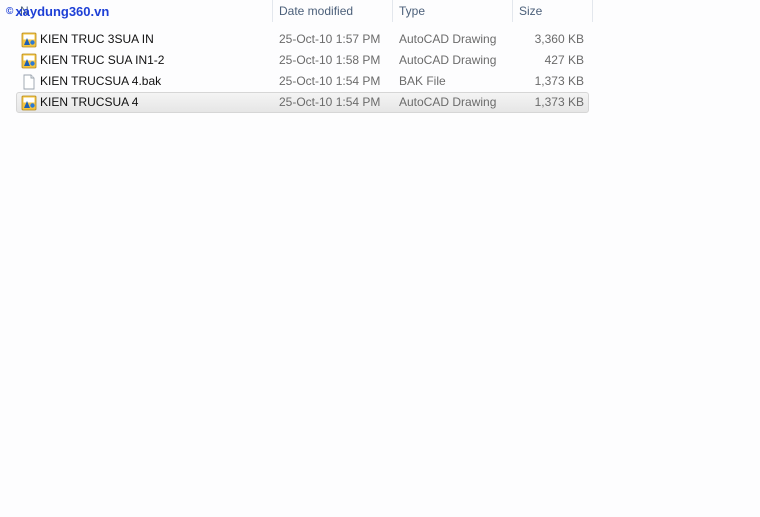 The height and width of the screenshot is (517, 760). What do you see at coordinates (564, 60) in the screenshot?
I see `file-size: 427 KB` at bounding box center [564, 60].